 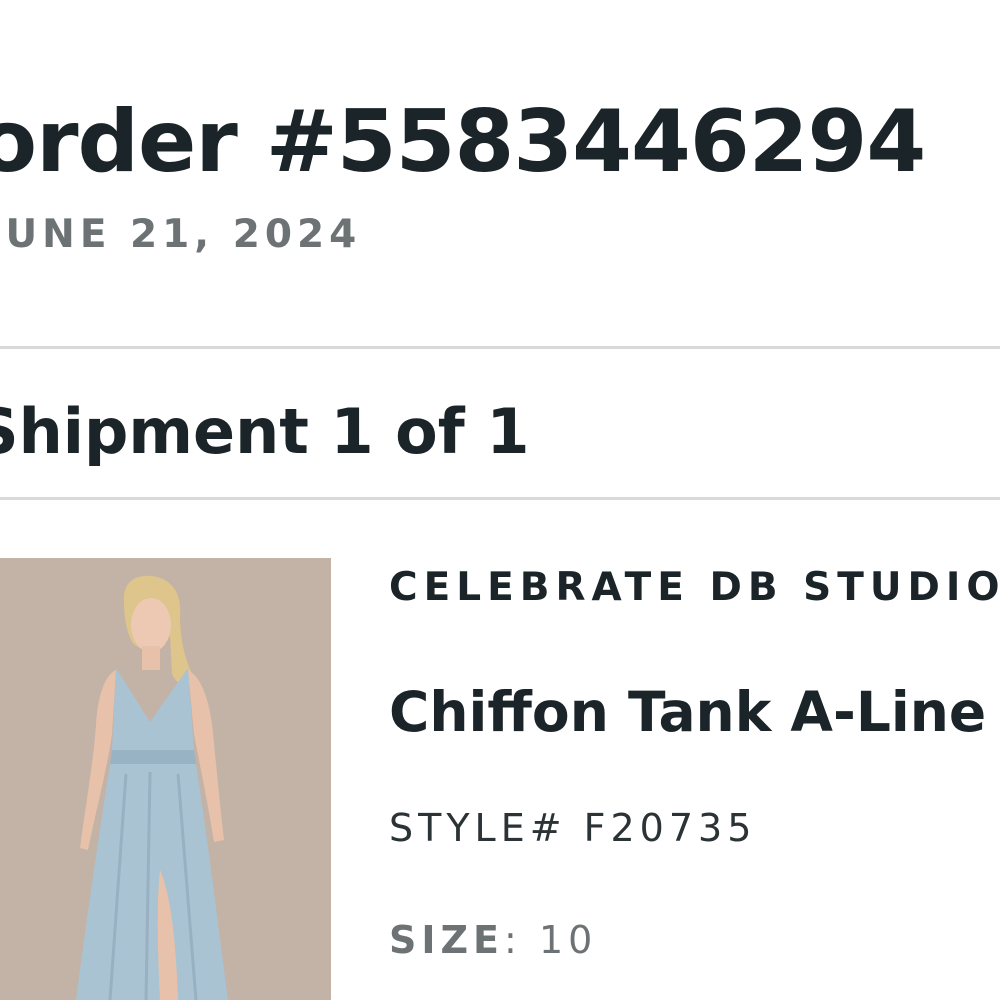 What do you see at coordinates (687, 712) in the screenshot?
I see `product-name: Chiffon Tank A-Line` at bounding box center [687, 712].